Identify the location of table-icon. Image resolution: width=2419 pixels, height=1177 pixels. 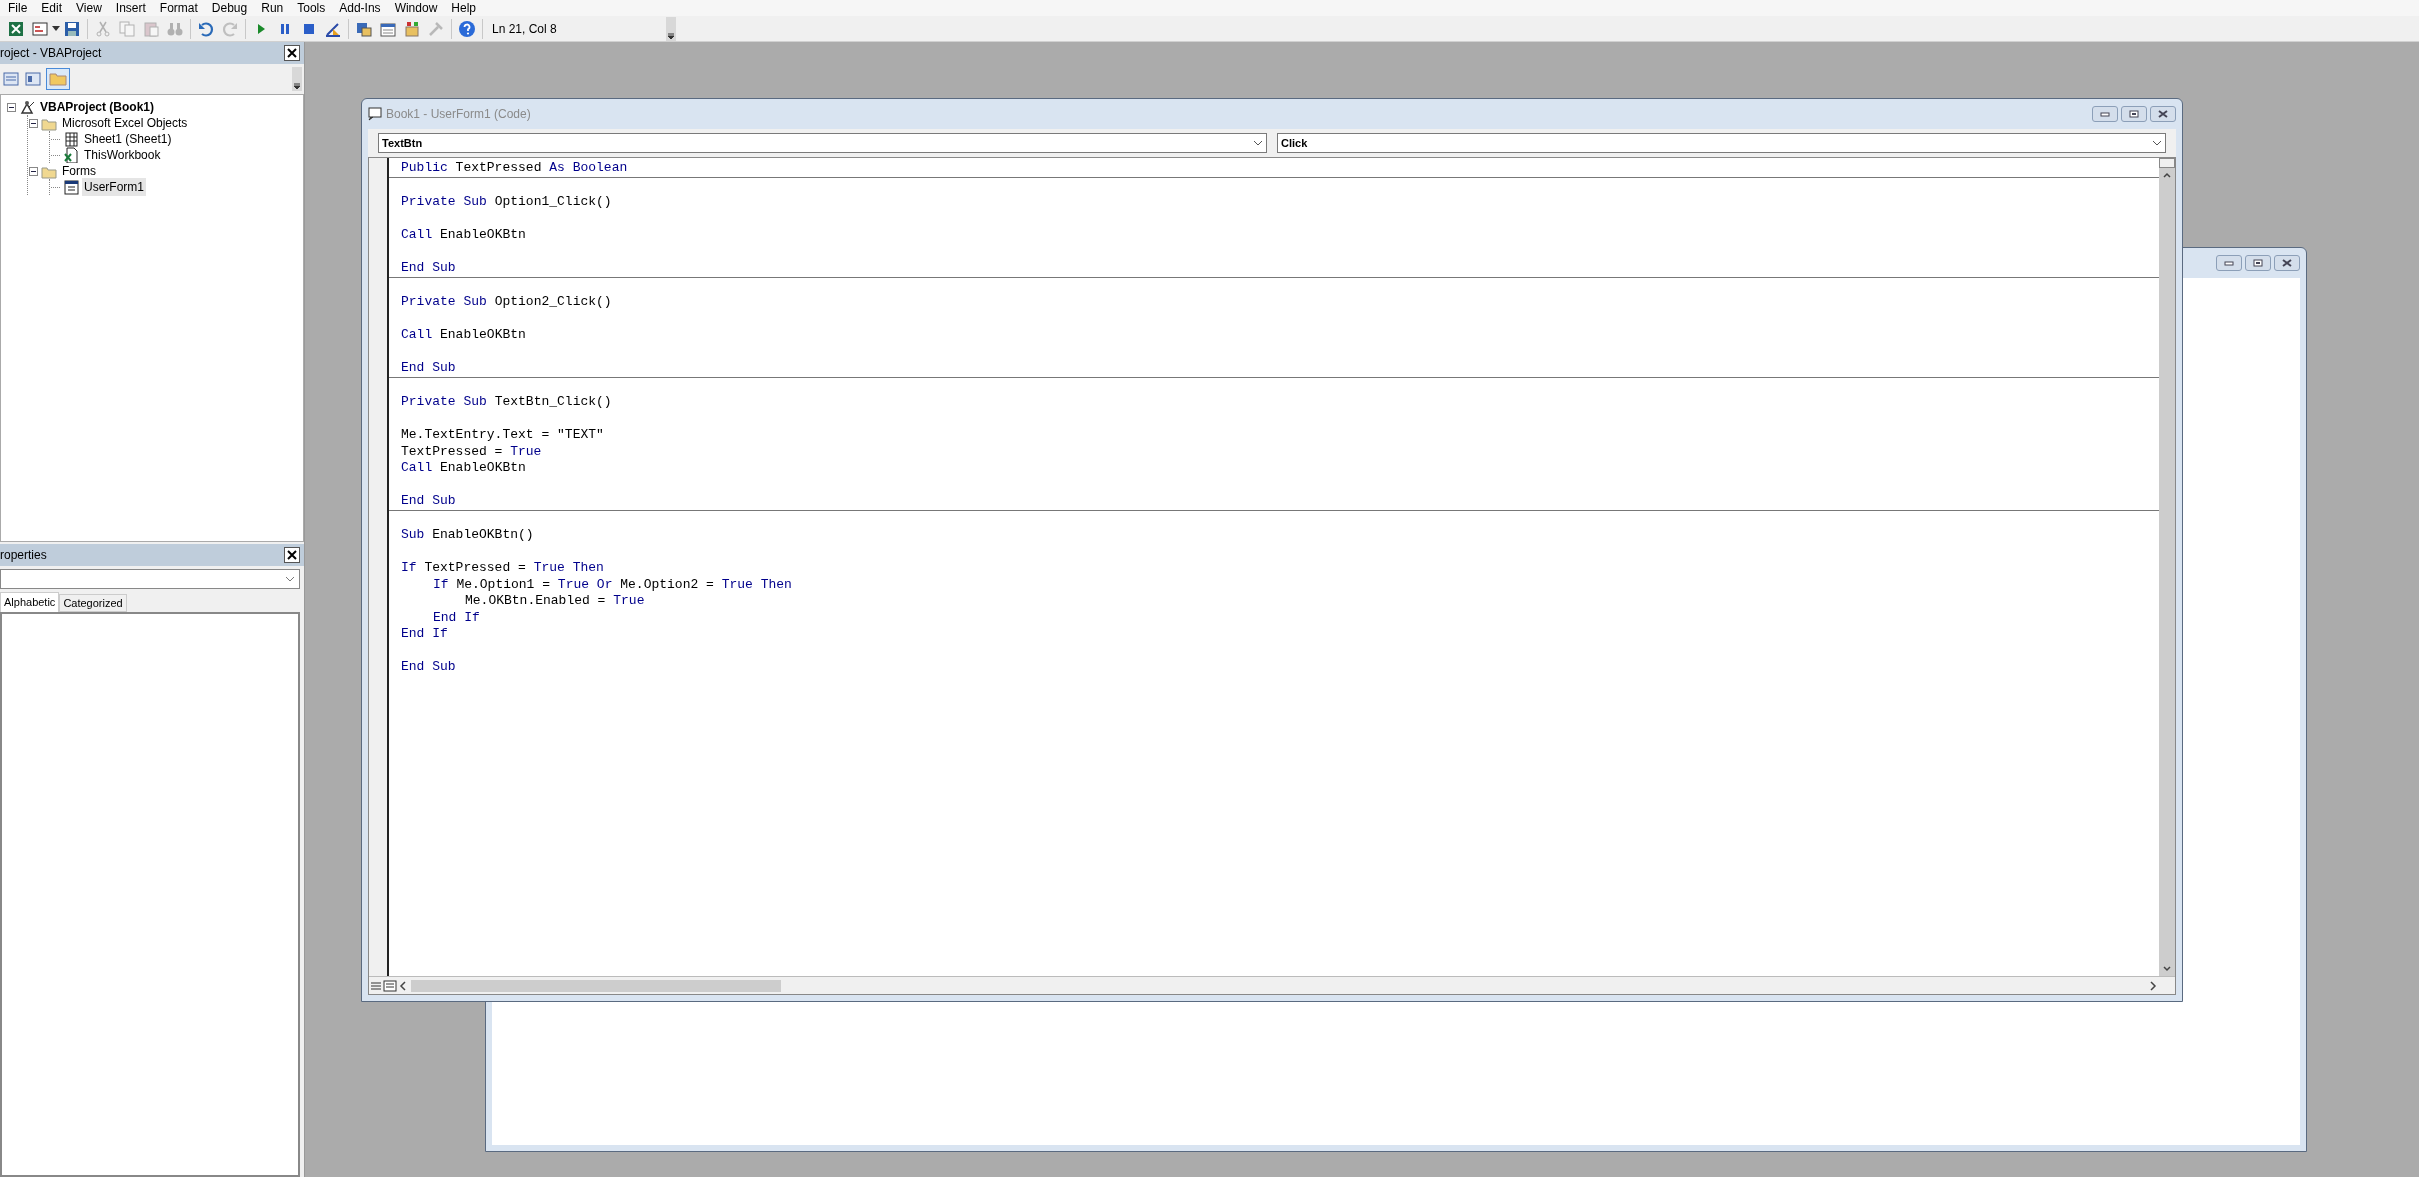
(71, 139).